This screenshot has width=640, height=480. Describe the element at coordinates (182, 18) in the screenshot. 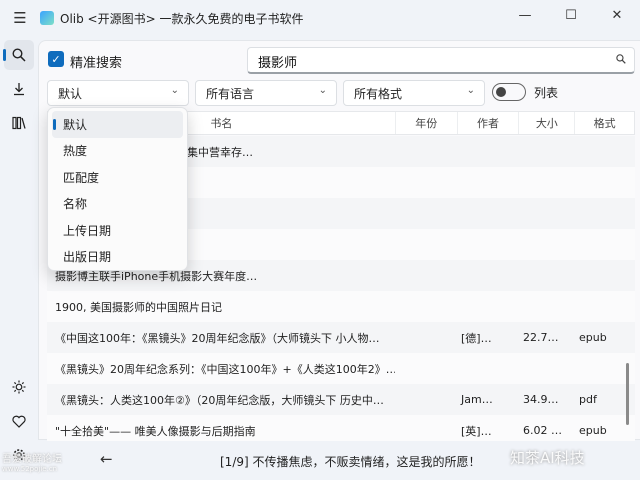

I see `window-title: Olib <开源图书> 一款永久免费的电子书软件` at that location.